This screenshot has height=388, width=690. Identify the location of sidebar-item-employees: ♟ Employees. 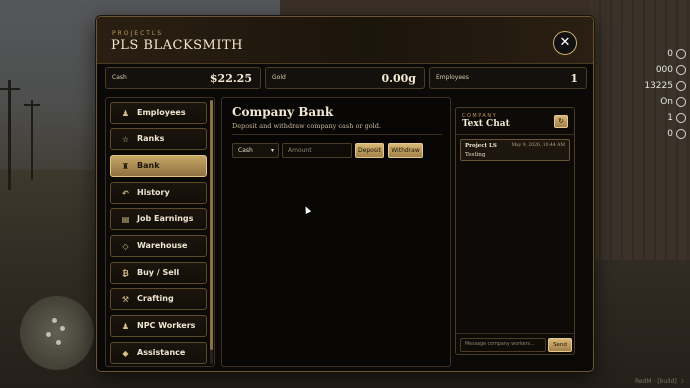
(158, 113).